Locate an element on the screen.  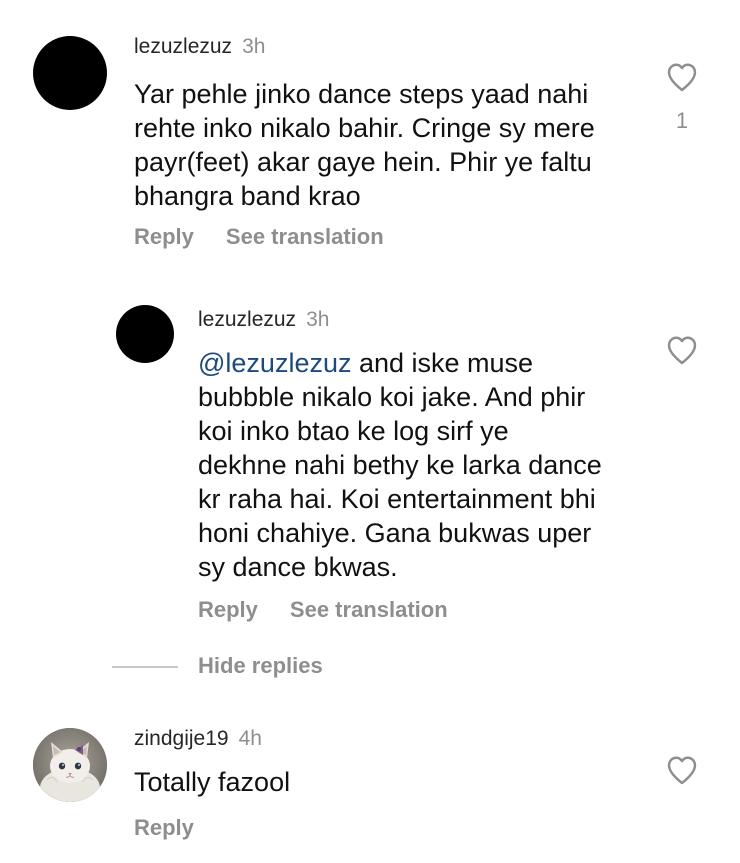
comment-text-line: @lezuzlezuz and iske muse is located at coordinates (400, 363).